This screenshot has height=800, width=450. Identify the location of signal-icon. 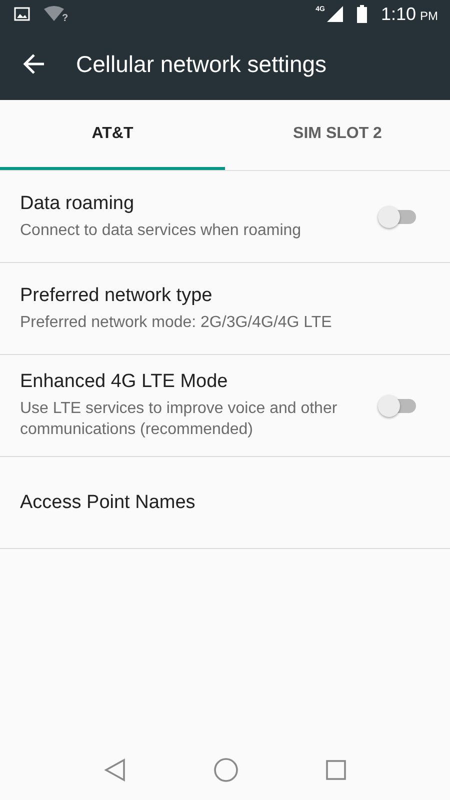
(334, 14).